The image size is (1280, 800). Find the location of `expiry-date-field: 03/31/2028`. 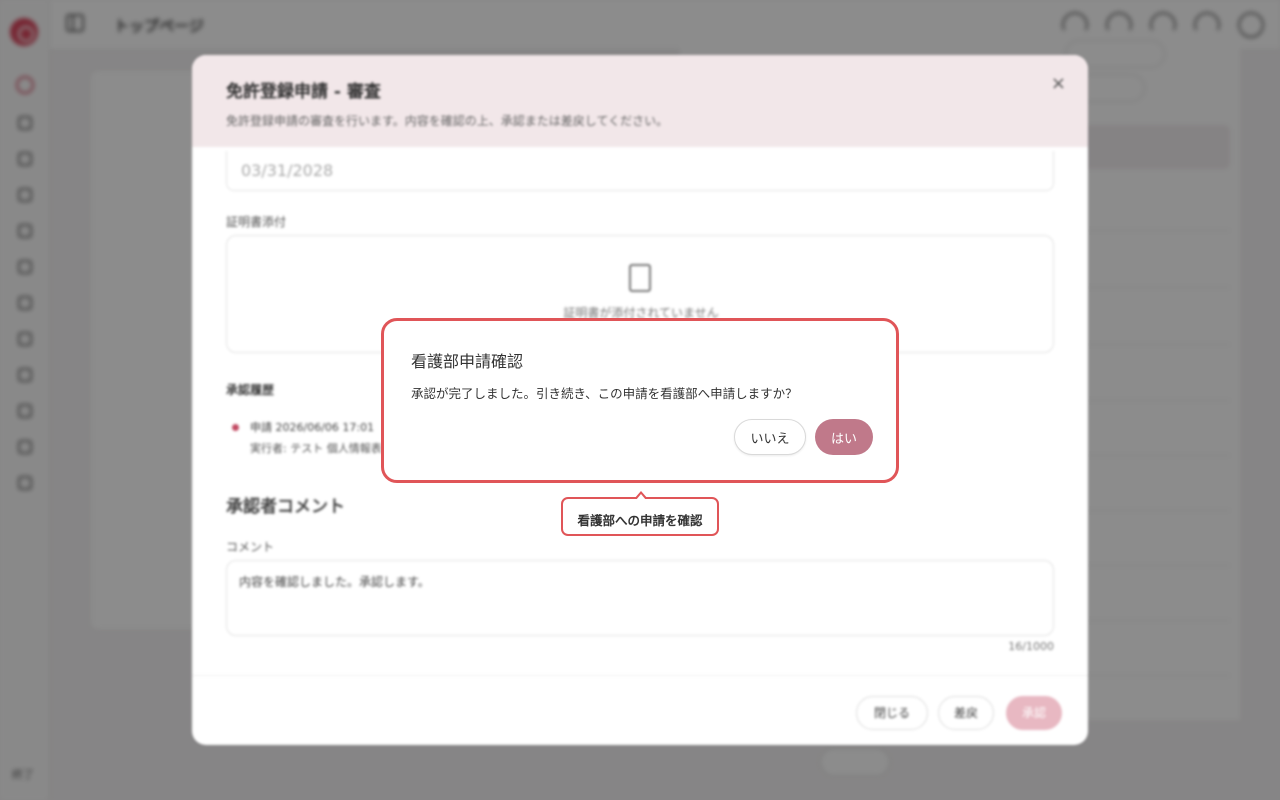

expiry-date-field: 03/31/2028 is located at coordinates (640, 171).